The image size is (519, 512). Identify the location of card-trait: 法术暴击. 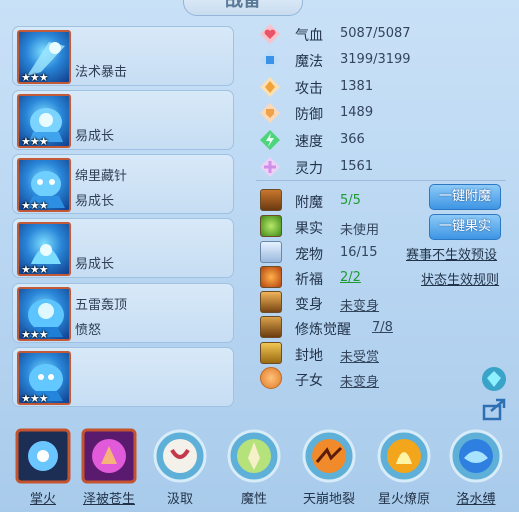
(101, 72).